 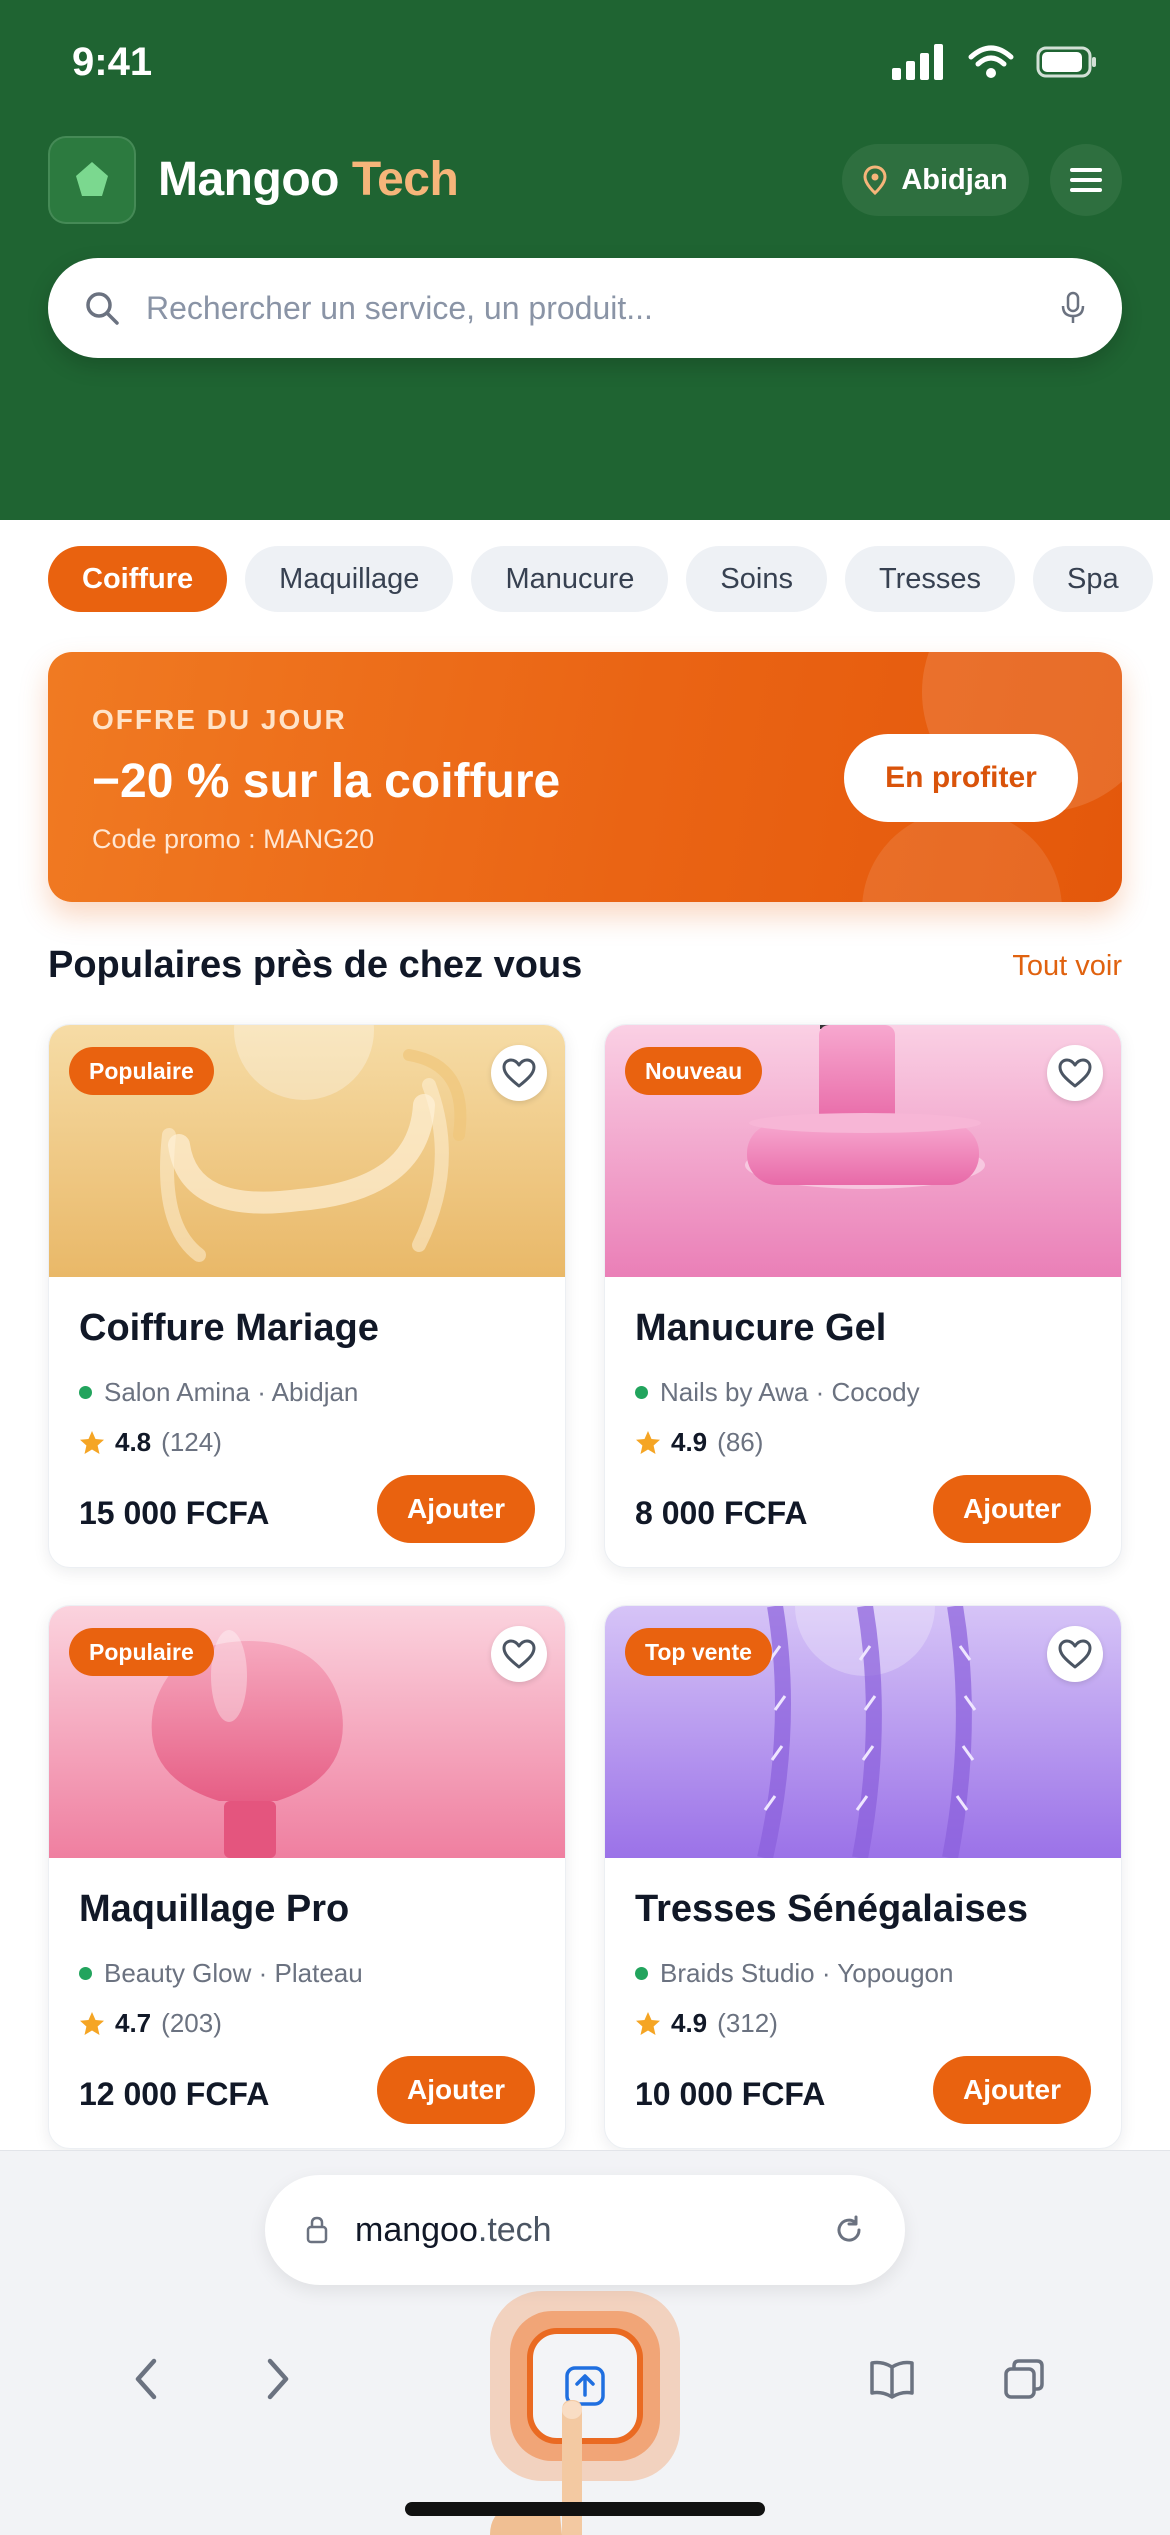 I want to click on product-title: Tresses Sénégalaises, so click(x=831, y=1909).